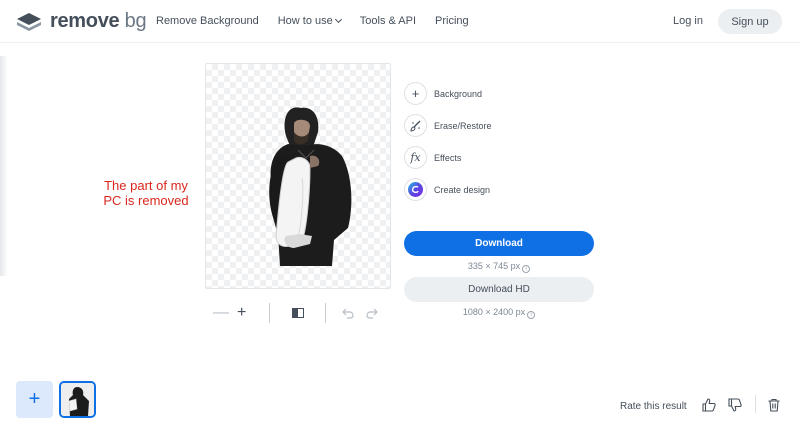 Image resolution: width=800 pixels, height=435 pixels. Describe the element at coordinates (755, 404) in the screenshot. I see `footer-divider` at that location.